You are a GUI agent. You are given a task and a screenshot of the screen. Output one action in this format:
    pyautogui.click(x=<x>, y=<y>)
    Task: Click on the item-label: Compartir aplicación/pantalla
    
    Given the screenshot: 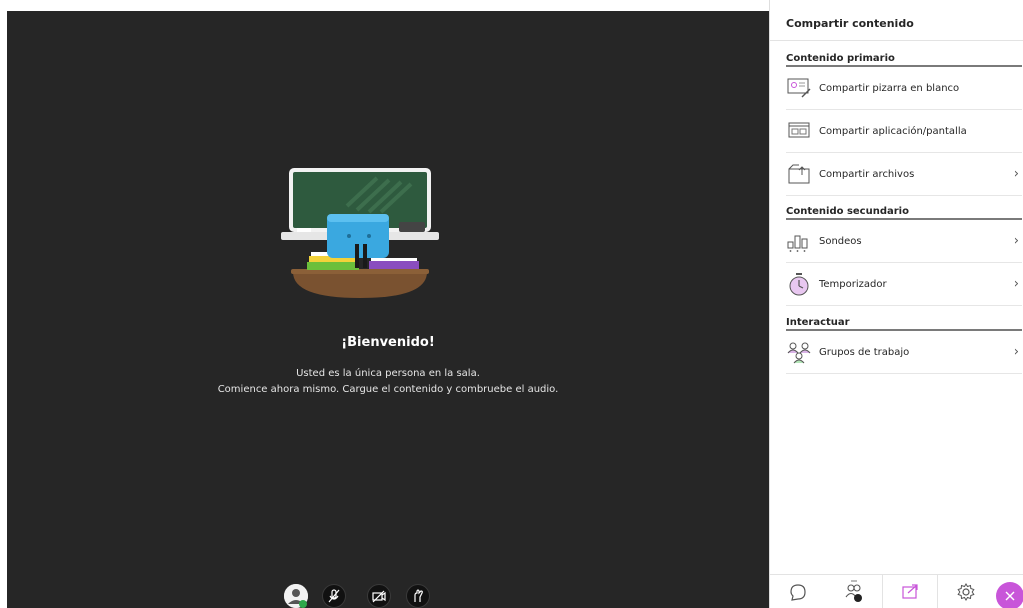 What is the action you would take?
    pyautogui.click(x=893, y=131)
    